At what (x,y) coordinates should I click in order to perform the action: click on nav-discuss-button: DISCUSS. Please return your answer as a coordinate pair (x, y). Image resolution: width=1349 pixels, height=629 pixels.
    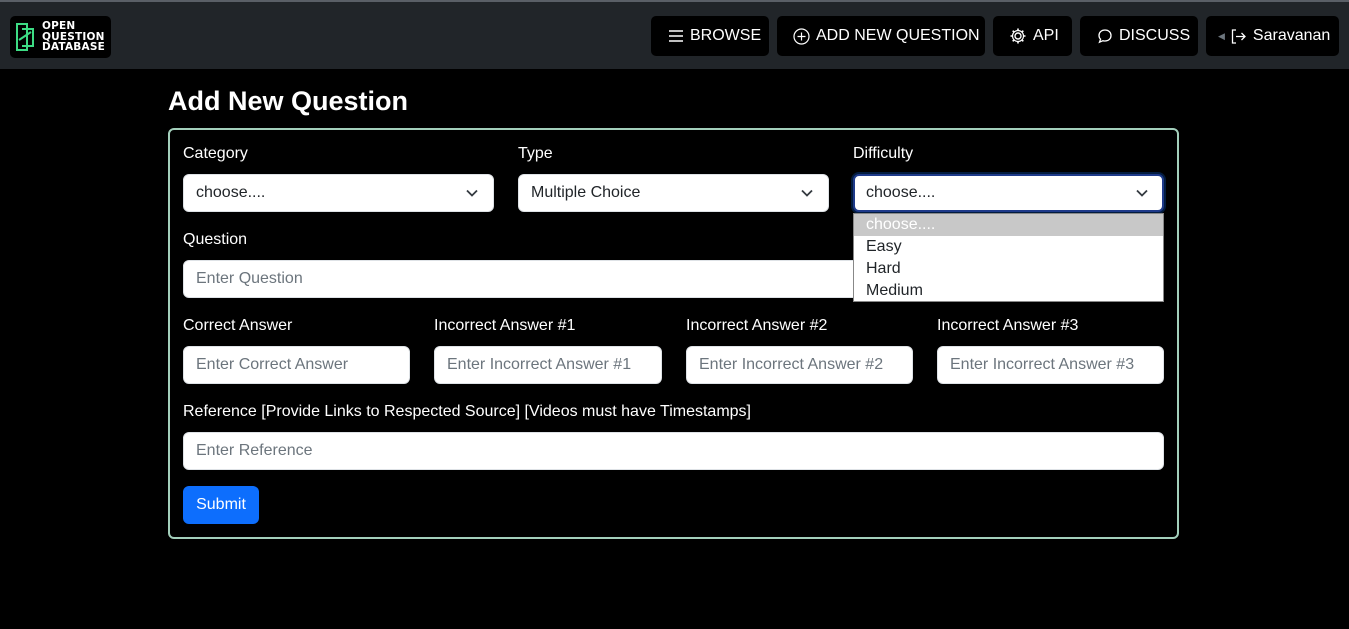
    Looking at the image, I should click on (1139, 36).